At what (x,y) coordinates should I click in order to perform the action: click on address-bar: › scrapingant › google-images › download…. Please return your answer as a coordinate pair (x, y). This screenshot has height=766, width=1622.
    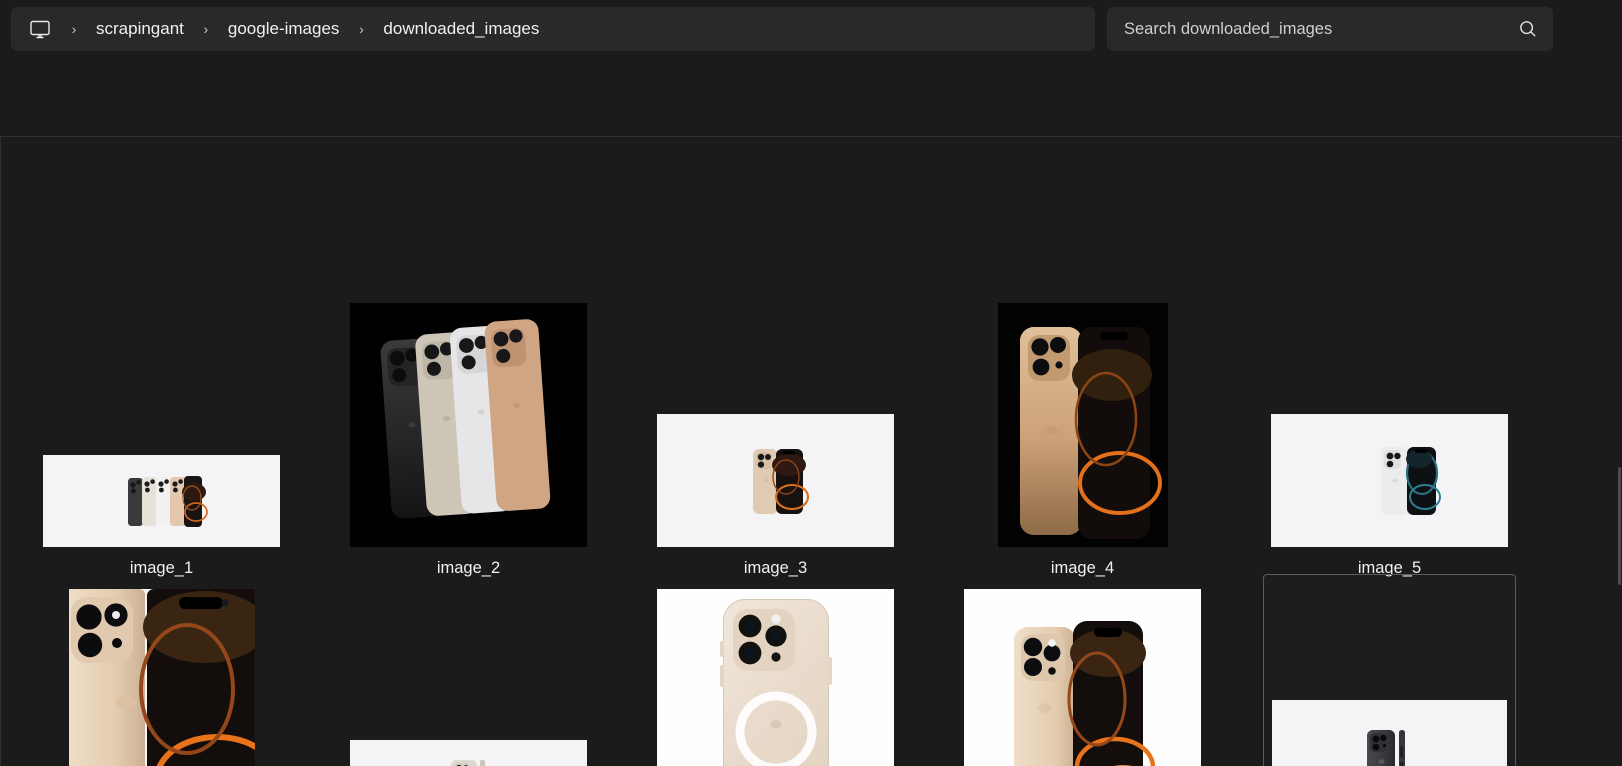
    Looking at the image, I should click on (553, 29).